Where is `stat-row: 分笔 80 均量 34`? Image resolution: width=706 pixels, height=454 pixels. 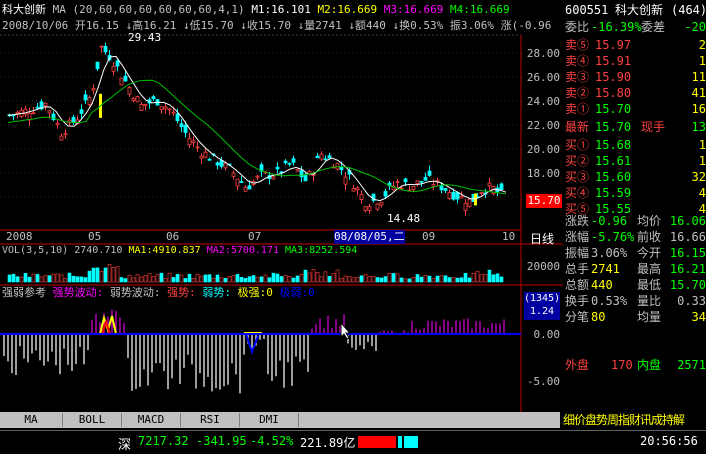
stat-row: 分笔 80 均量 34 is located at coordinates (634, 317).